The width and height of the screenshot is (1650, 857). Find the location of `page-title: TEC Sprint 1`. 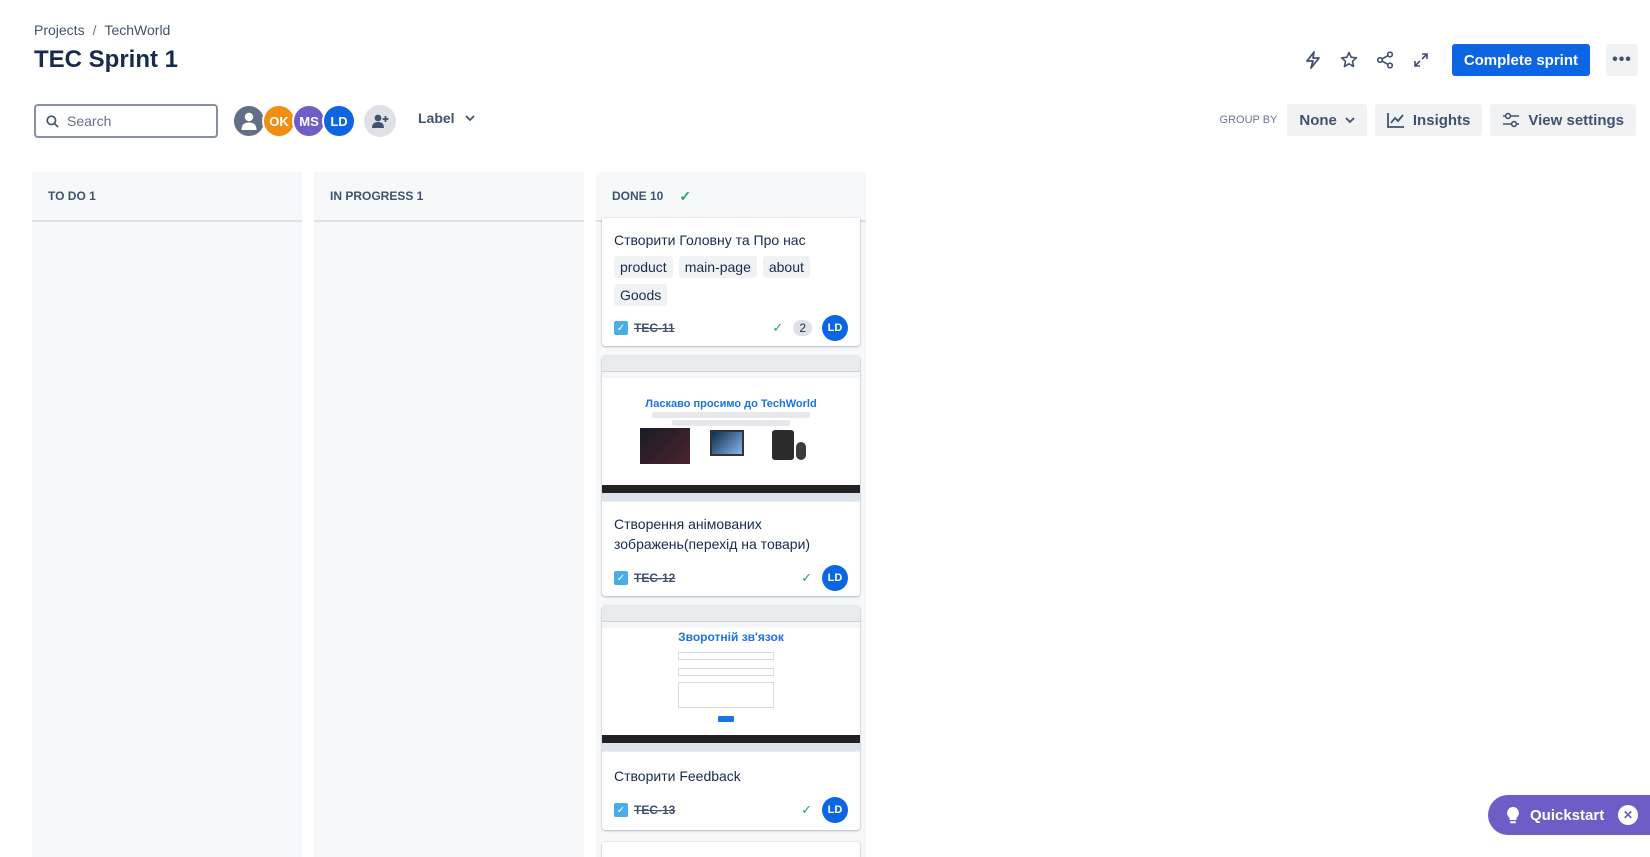

page-title: TEC Sprint 1 is located at coordinates (106, 59).